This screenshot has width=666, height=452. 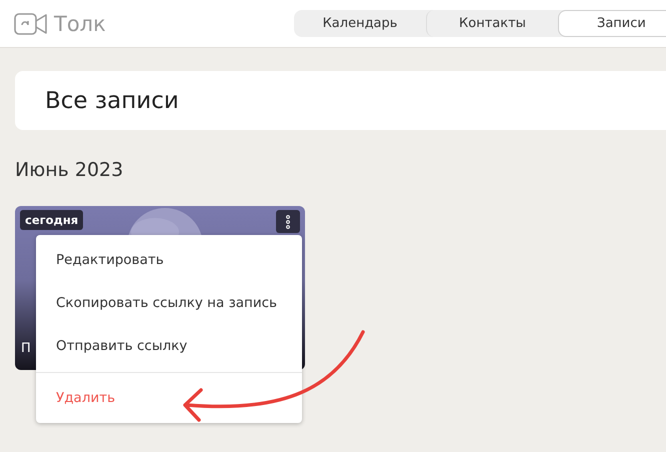 What do you see at coordinates (612, 23) in the screenshot?
I see `tab: Записи` at bounding box center [612, 23].